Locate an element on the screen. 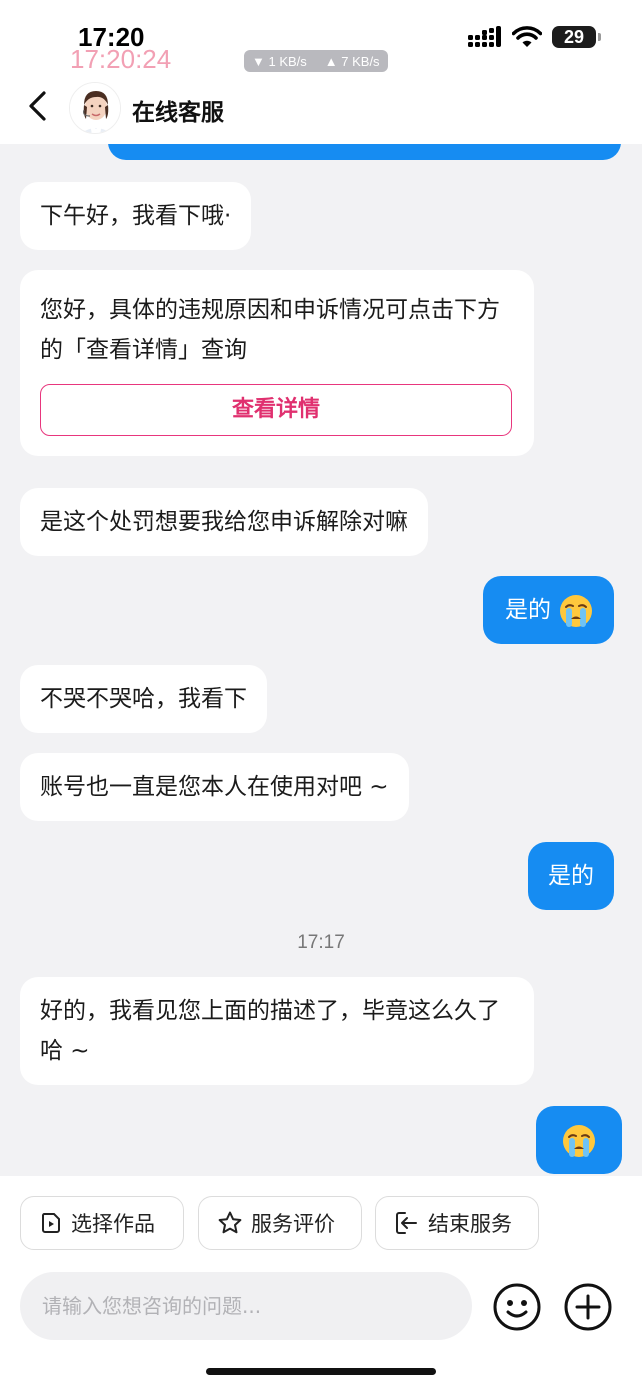 The image size is (642, 1389). download-speed: ▼ 1 KB/s is located at coordinates (279, 61).